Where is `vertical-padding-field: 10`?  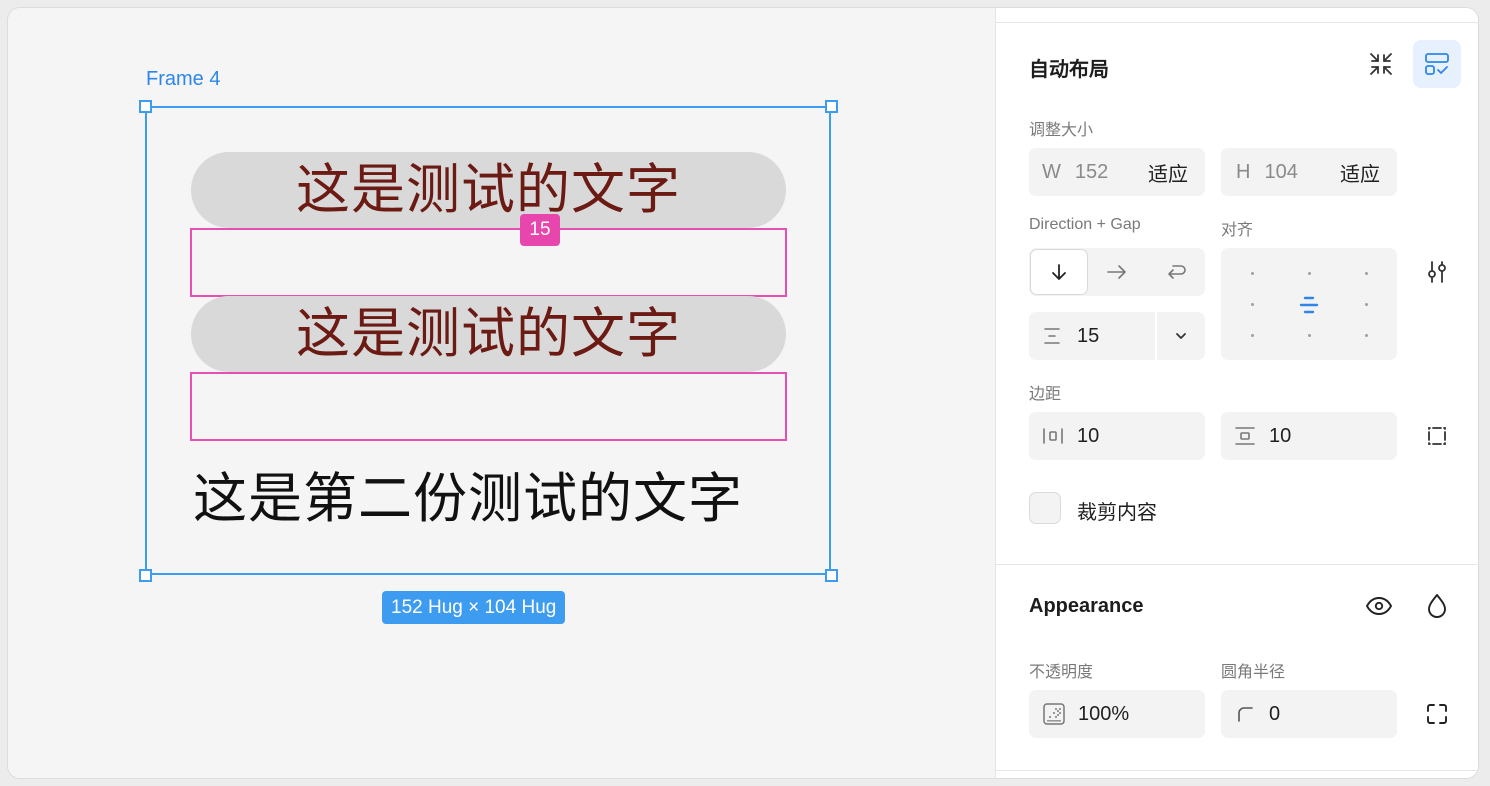 vertical-padding-field: 10 is located at coordinates (1309, 436).